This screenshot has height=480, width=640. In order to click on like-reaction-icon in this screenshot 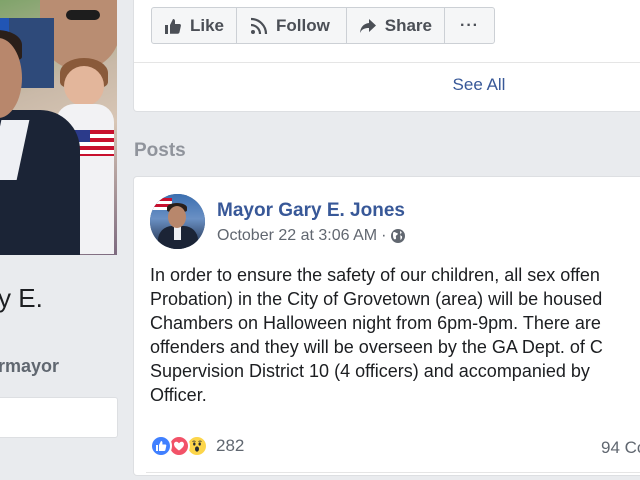, I will do `click(161, 446)`.